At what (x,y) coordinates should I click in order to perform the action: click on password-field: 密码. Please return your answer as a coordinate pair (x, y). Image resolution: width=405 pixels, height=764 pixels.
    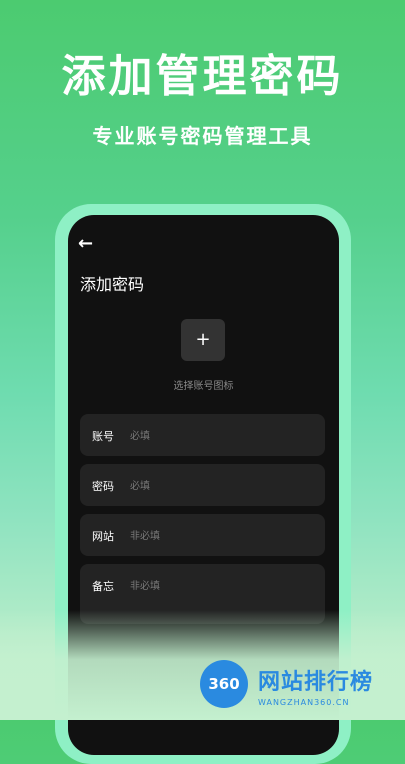
    Looking at the image, I should click on (202, 485).